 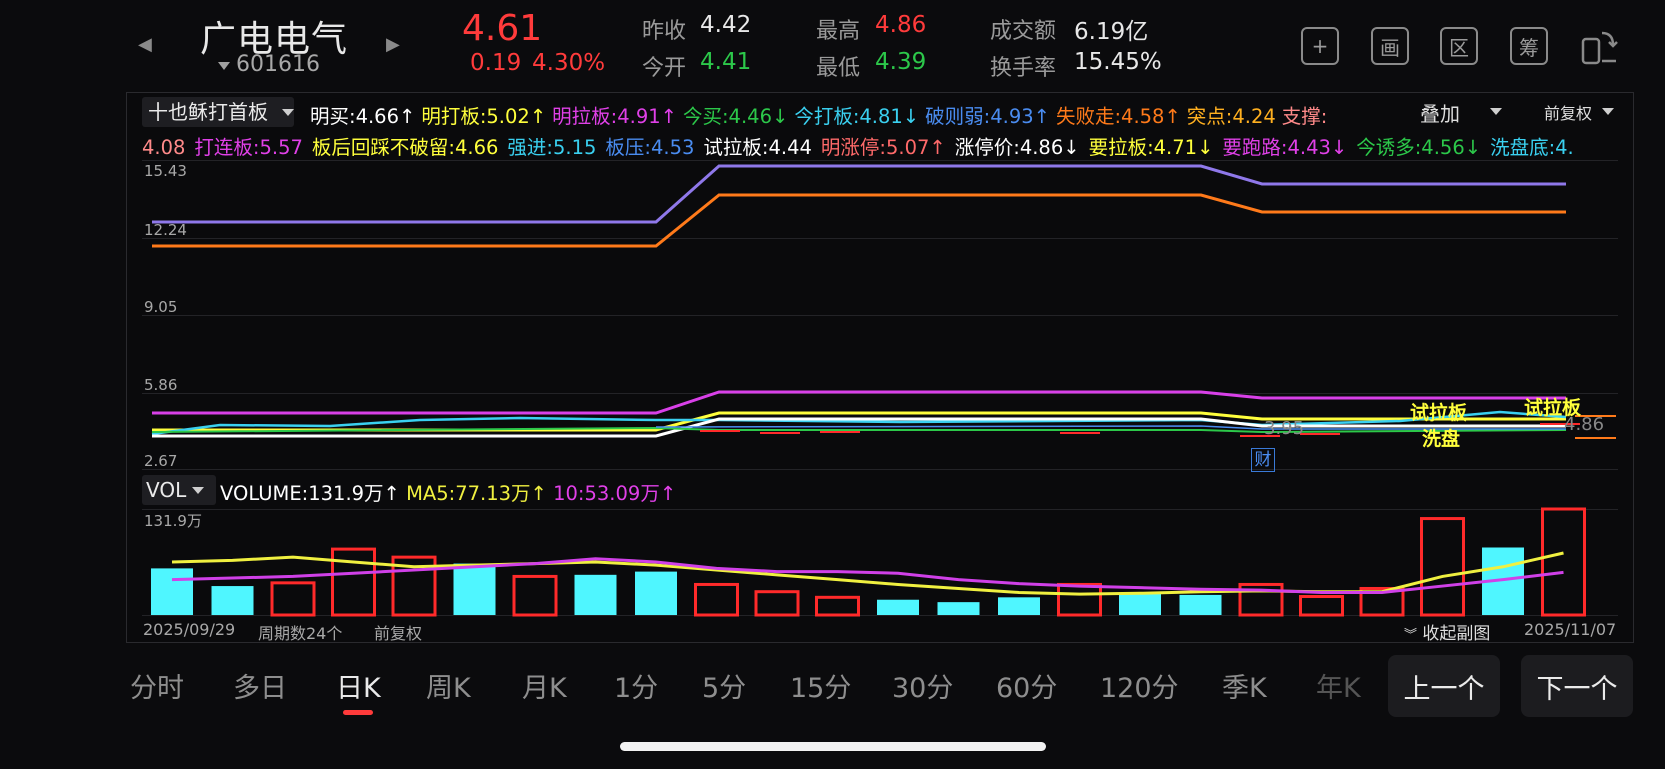 What do you see at coordinates (726, 62) in the screenshot?
I see `open-value: 4.41` at bounding box center [726, 62].